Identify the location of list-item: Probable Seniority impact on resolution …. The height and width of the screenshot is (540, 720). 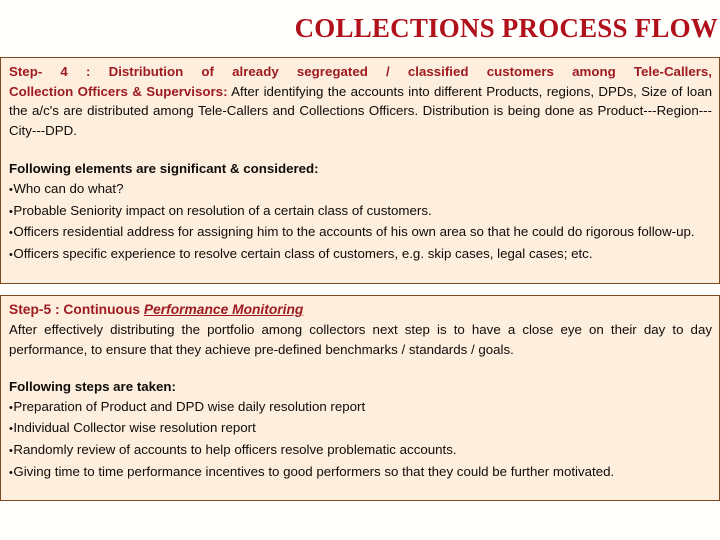
(360, 212).